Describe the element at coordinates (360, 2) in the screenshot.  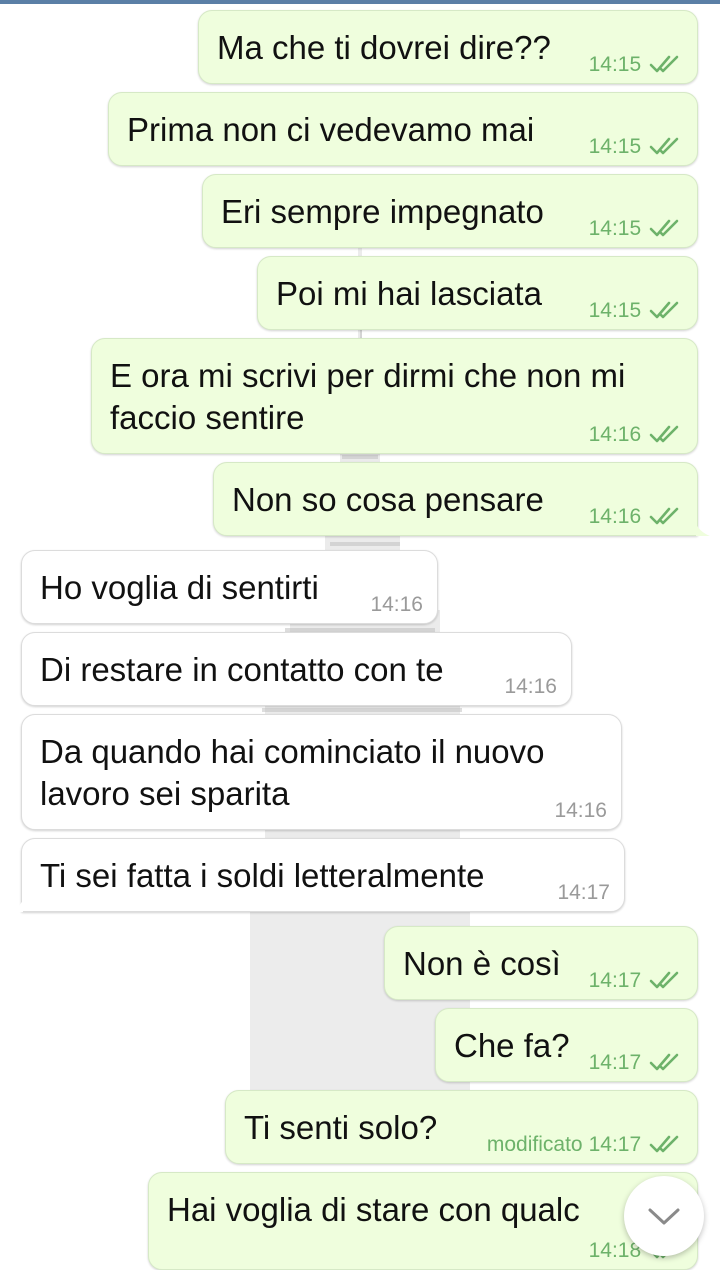
I see `status-strip` at that location.